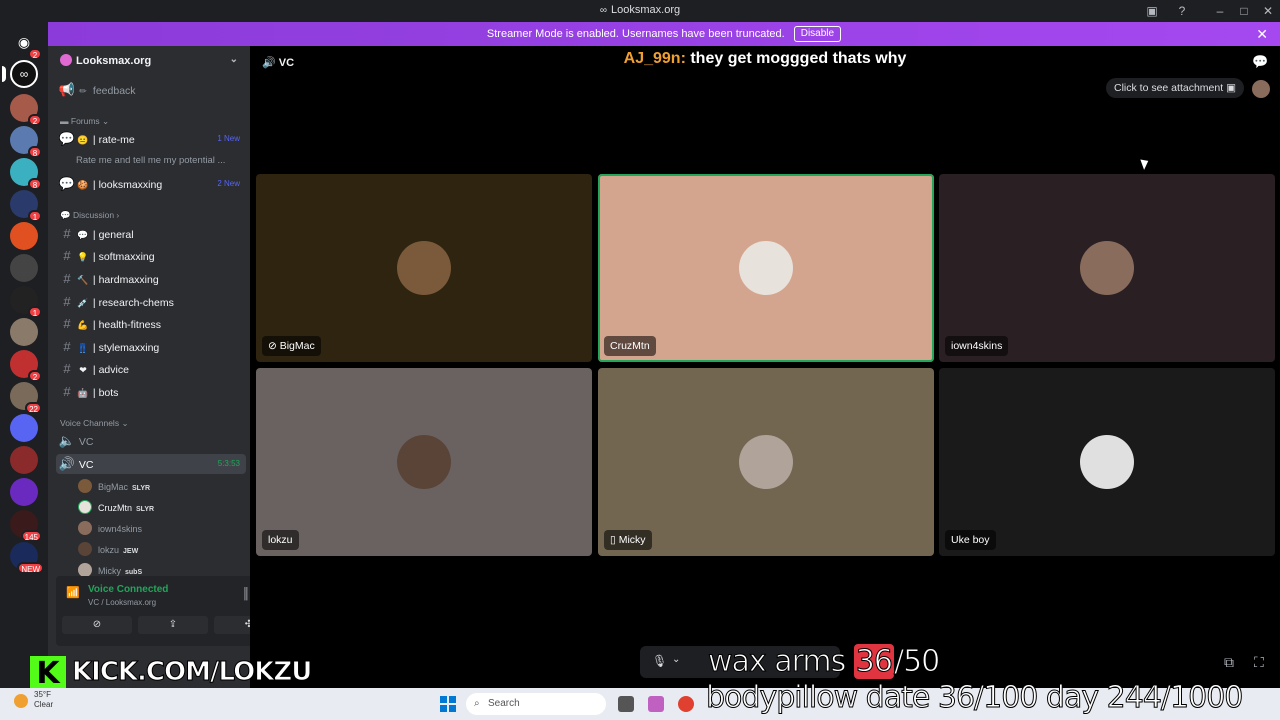 The width and height of the screenshot is (1280, 720). Describe the element at coordinates (151, 464) in the screenshot. I see `voice-channel-vc-active: 🔊 VC 5:3:53` at that location.